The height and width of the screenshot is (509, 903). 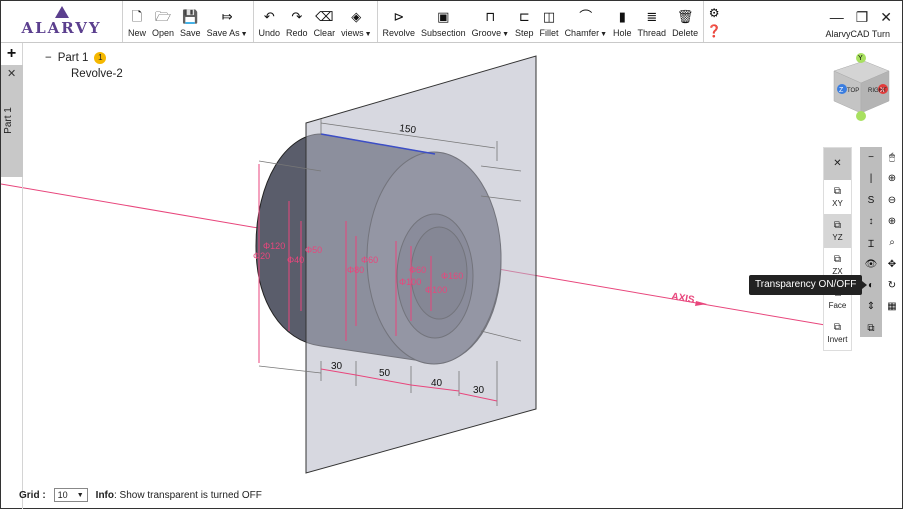 I want to click on zoom-fit-icon: ⊕, so click(x=892, y=221).